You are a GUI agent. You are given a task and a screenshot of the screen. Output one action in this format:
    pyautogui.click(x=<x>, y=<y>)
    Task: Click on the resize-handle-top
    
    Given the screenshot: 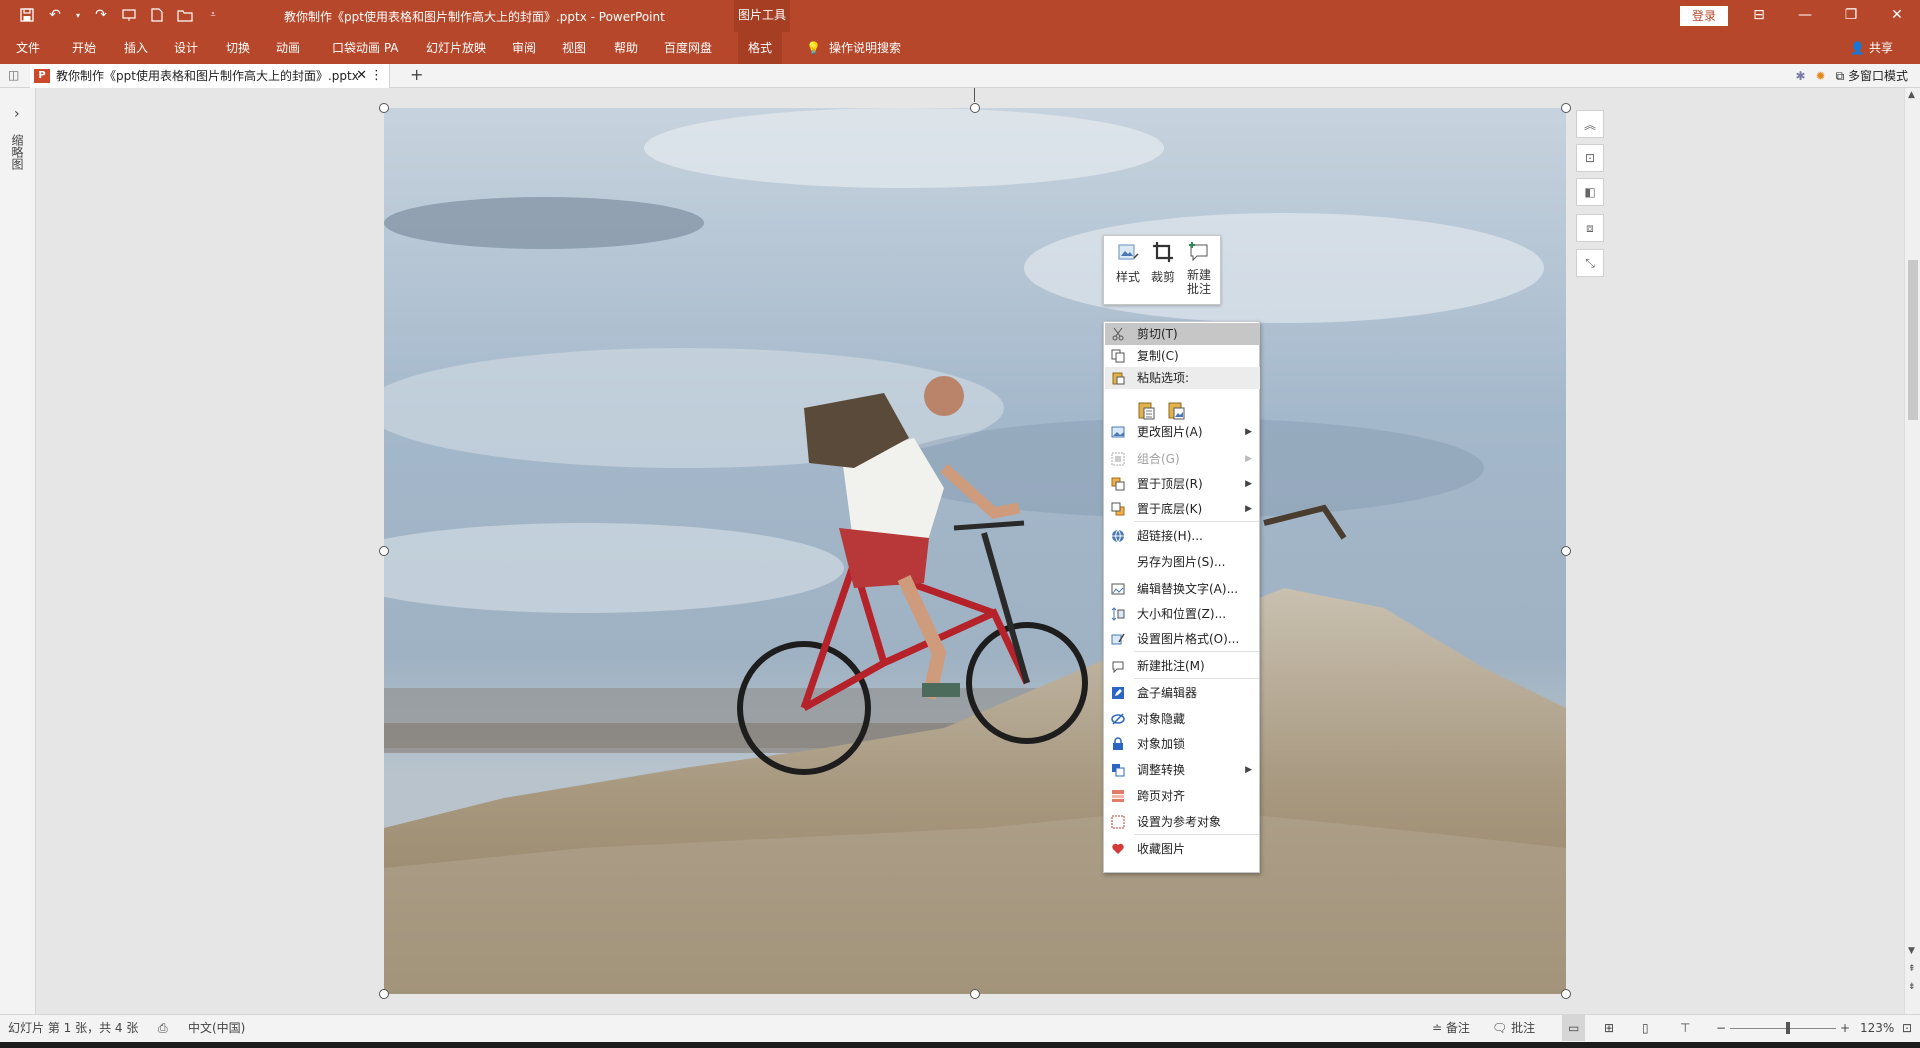 What is the action you would take?
    pyautogui.click(x=975, y=108)
    